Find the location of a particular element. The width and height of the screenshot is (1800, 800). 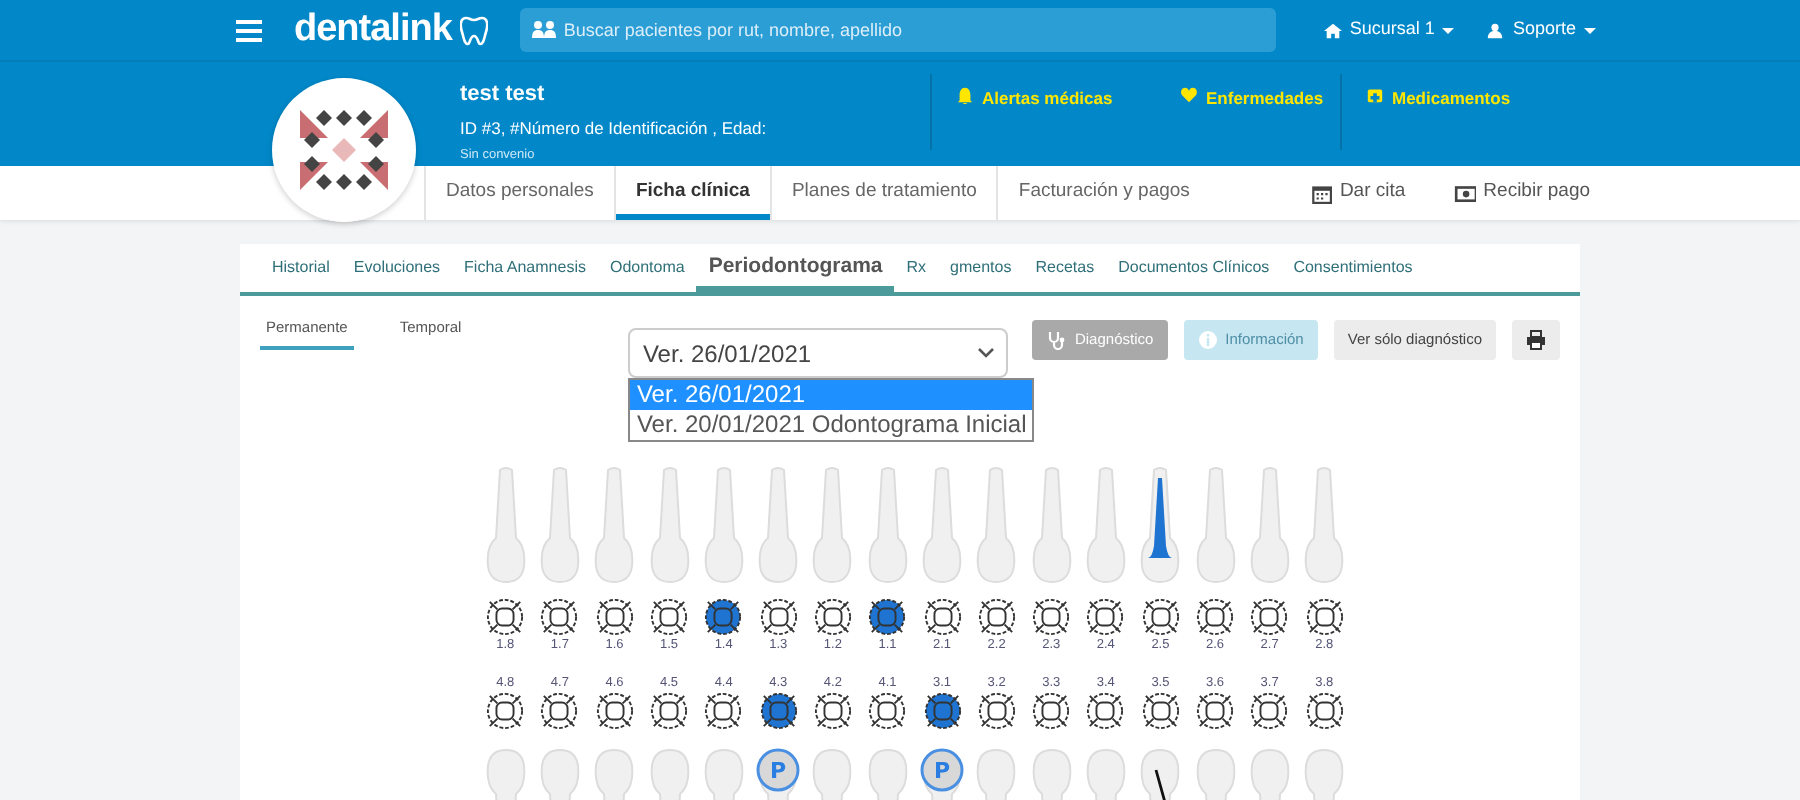

record-tab: Consentimientos is located at coordinates (1353, 268).